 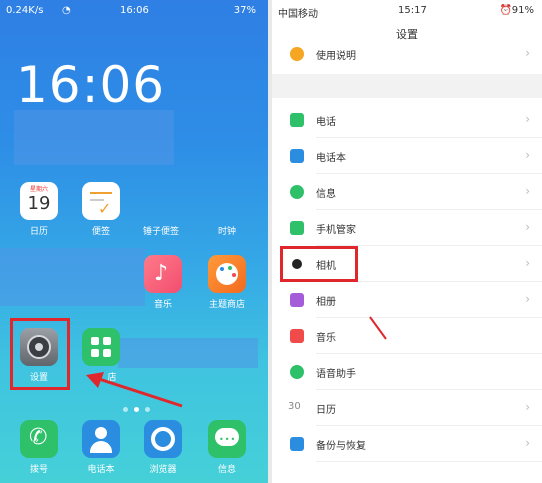 I want to click on wifi-icon: ◔, so click(x=66, y=10).